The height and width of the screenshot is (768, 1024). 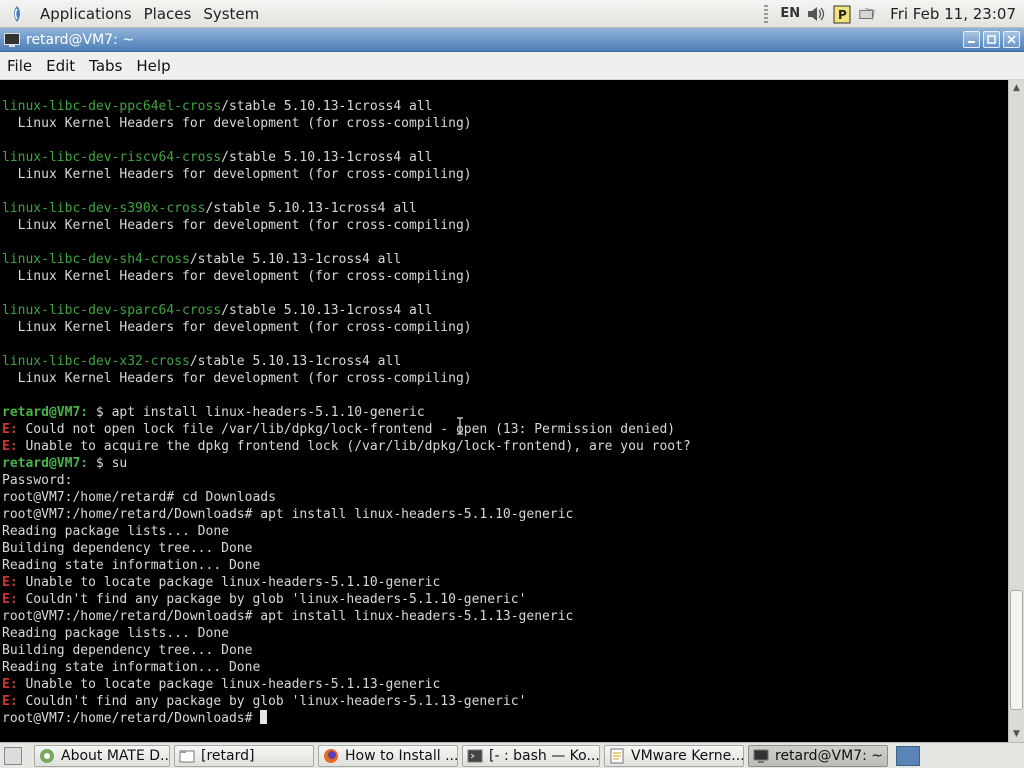 What do you see at coordinates (19, 66) in the screenshot?
I see `menu-file: File` at bounding box center [19, 66].